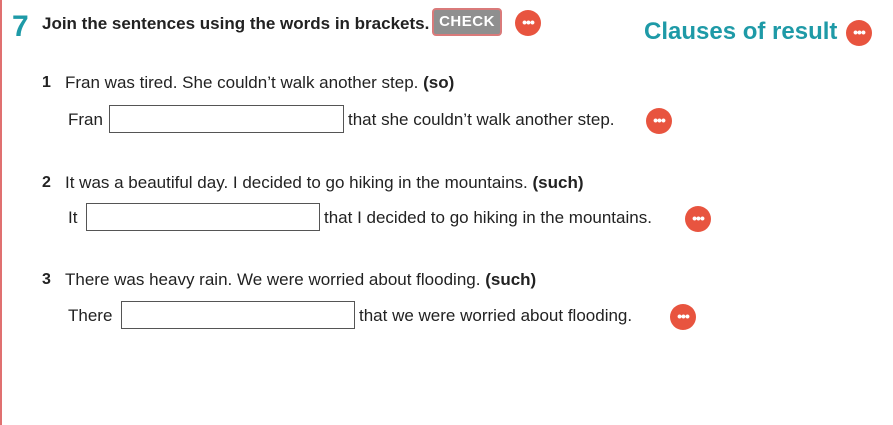 The height and width of the screenshot is (425, 893). What do you see at coordinates (1, 212) in the screenshot?
I see `left-margin-rule` at bounding box center [1, 212].